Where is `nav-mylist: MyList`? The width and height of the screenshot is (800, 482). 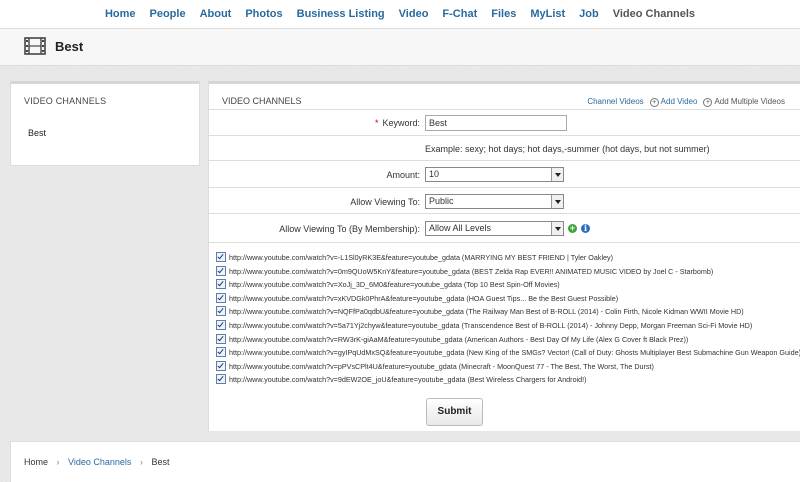
nav-mylist: MyList is located at coordinates (547, 14).